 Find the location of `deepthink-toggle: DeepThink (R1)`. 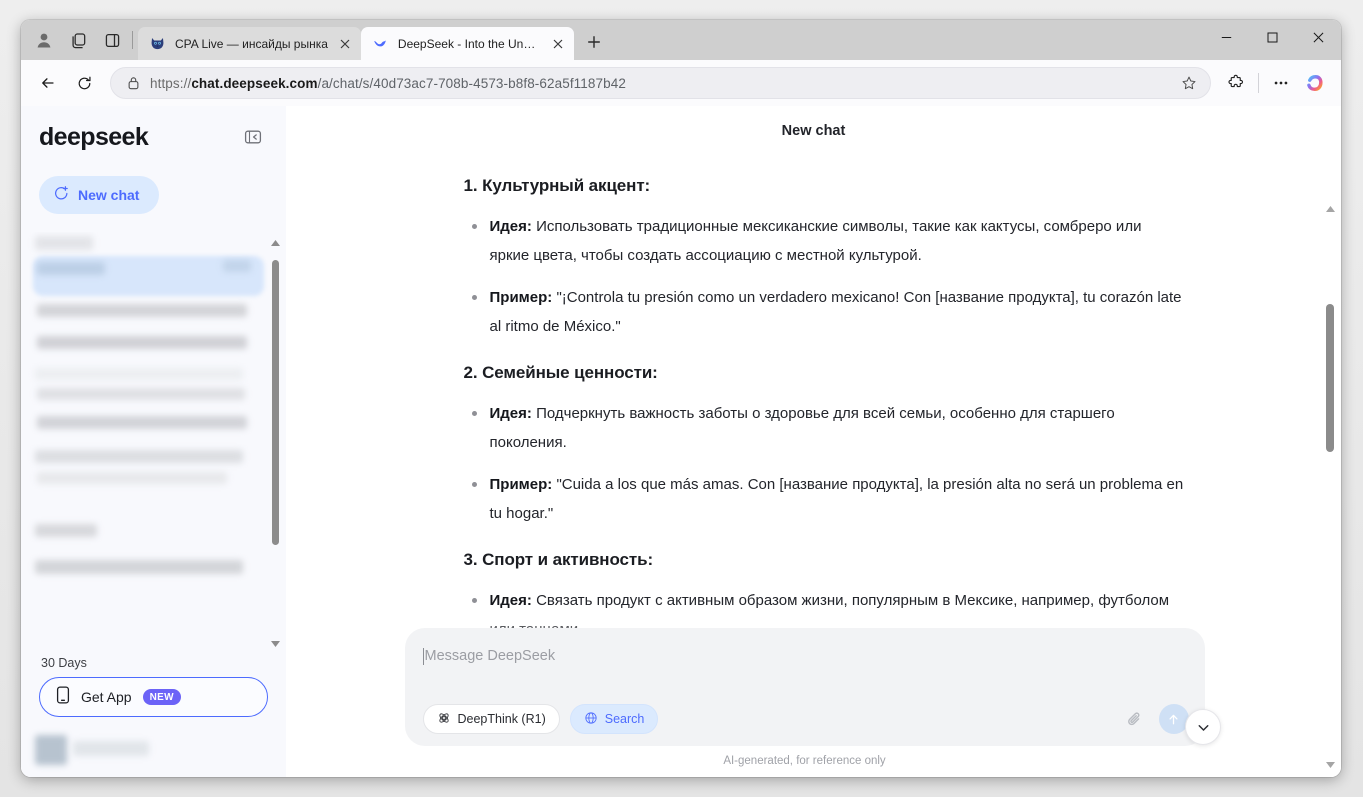

deepthink-toggle: DeepThink (R1) is located at coordinates (491, 719).